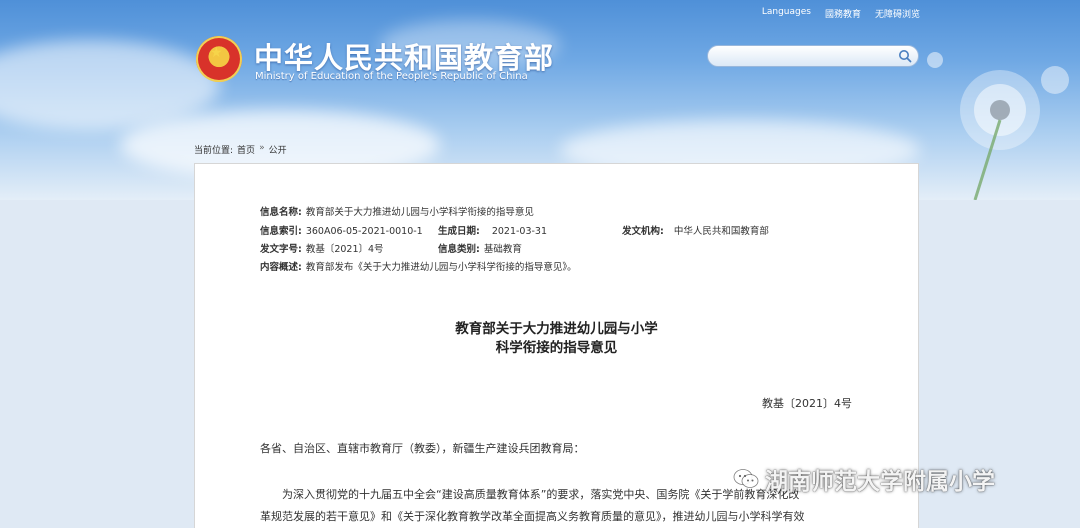 The width and height of the screenshot is (1080, 528). I want to click on meta-category: 信息类别: 基础教育, so click(480, 248).